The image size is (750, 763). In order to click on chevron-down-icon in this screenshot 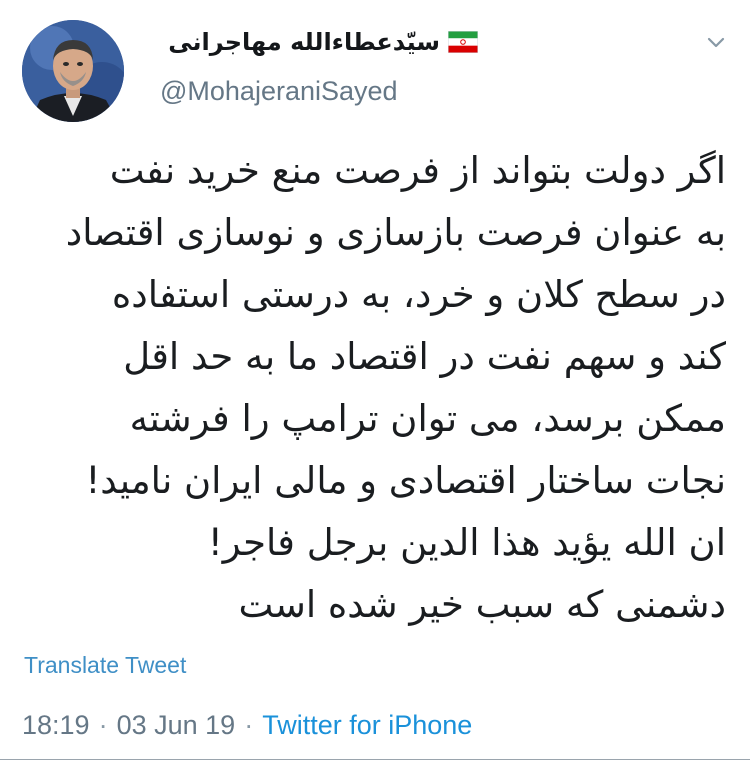, I will do `click(716, 42)`.